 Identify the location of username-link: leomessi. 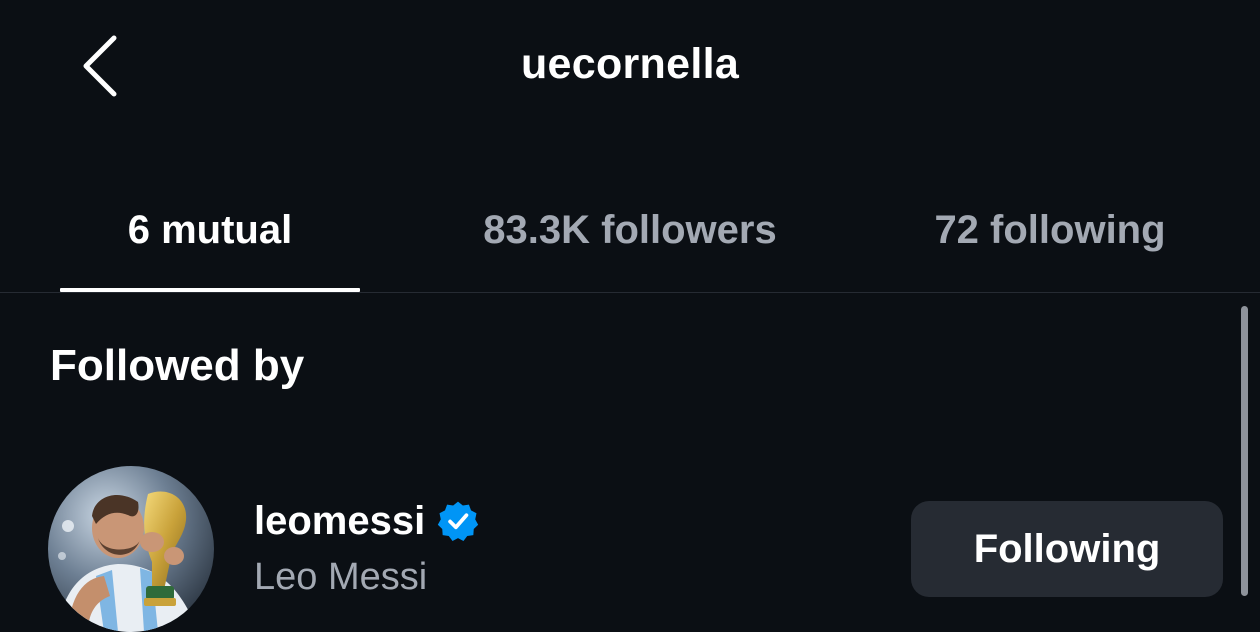
(366, 521).